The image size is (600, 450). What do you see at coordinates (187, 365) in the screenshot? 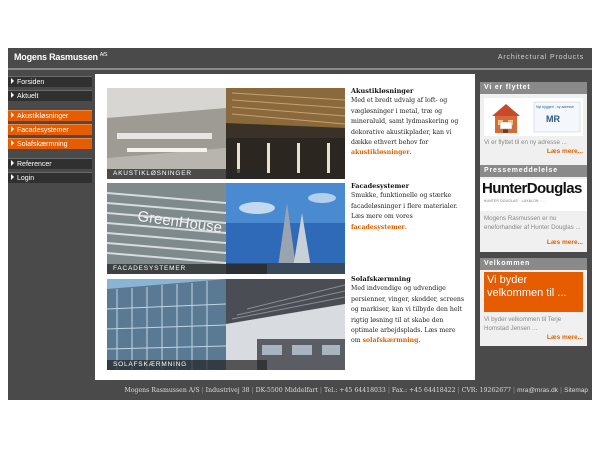
I see `image-caption: SOLAFSKÆRMNING` at bounding box center [187, 365].